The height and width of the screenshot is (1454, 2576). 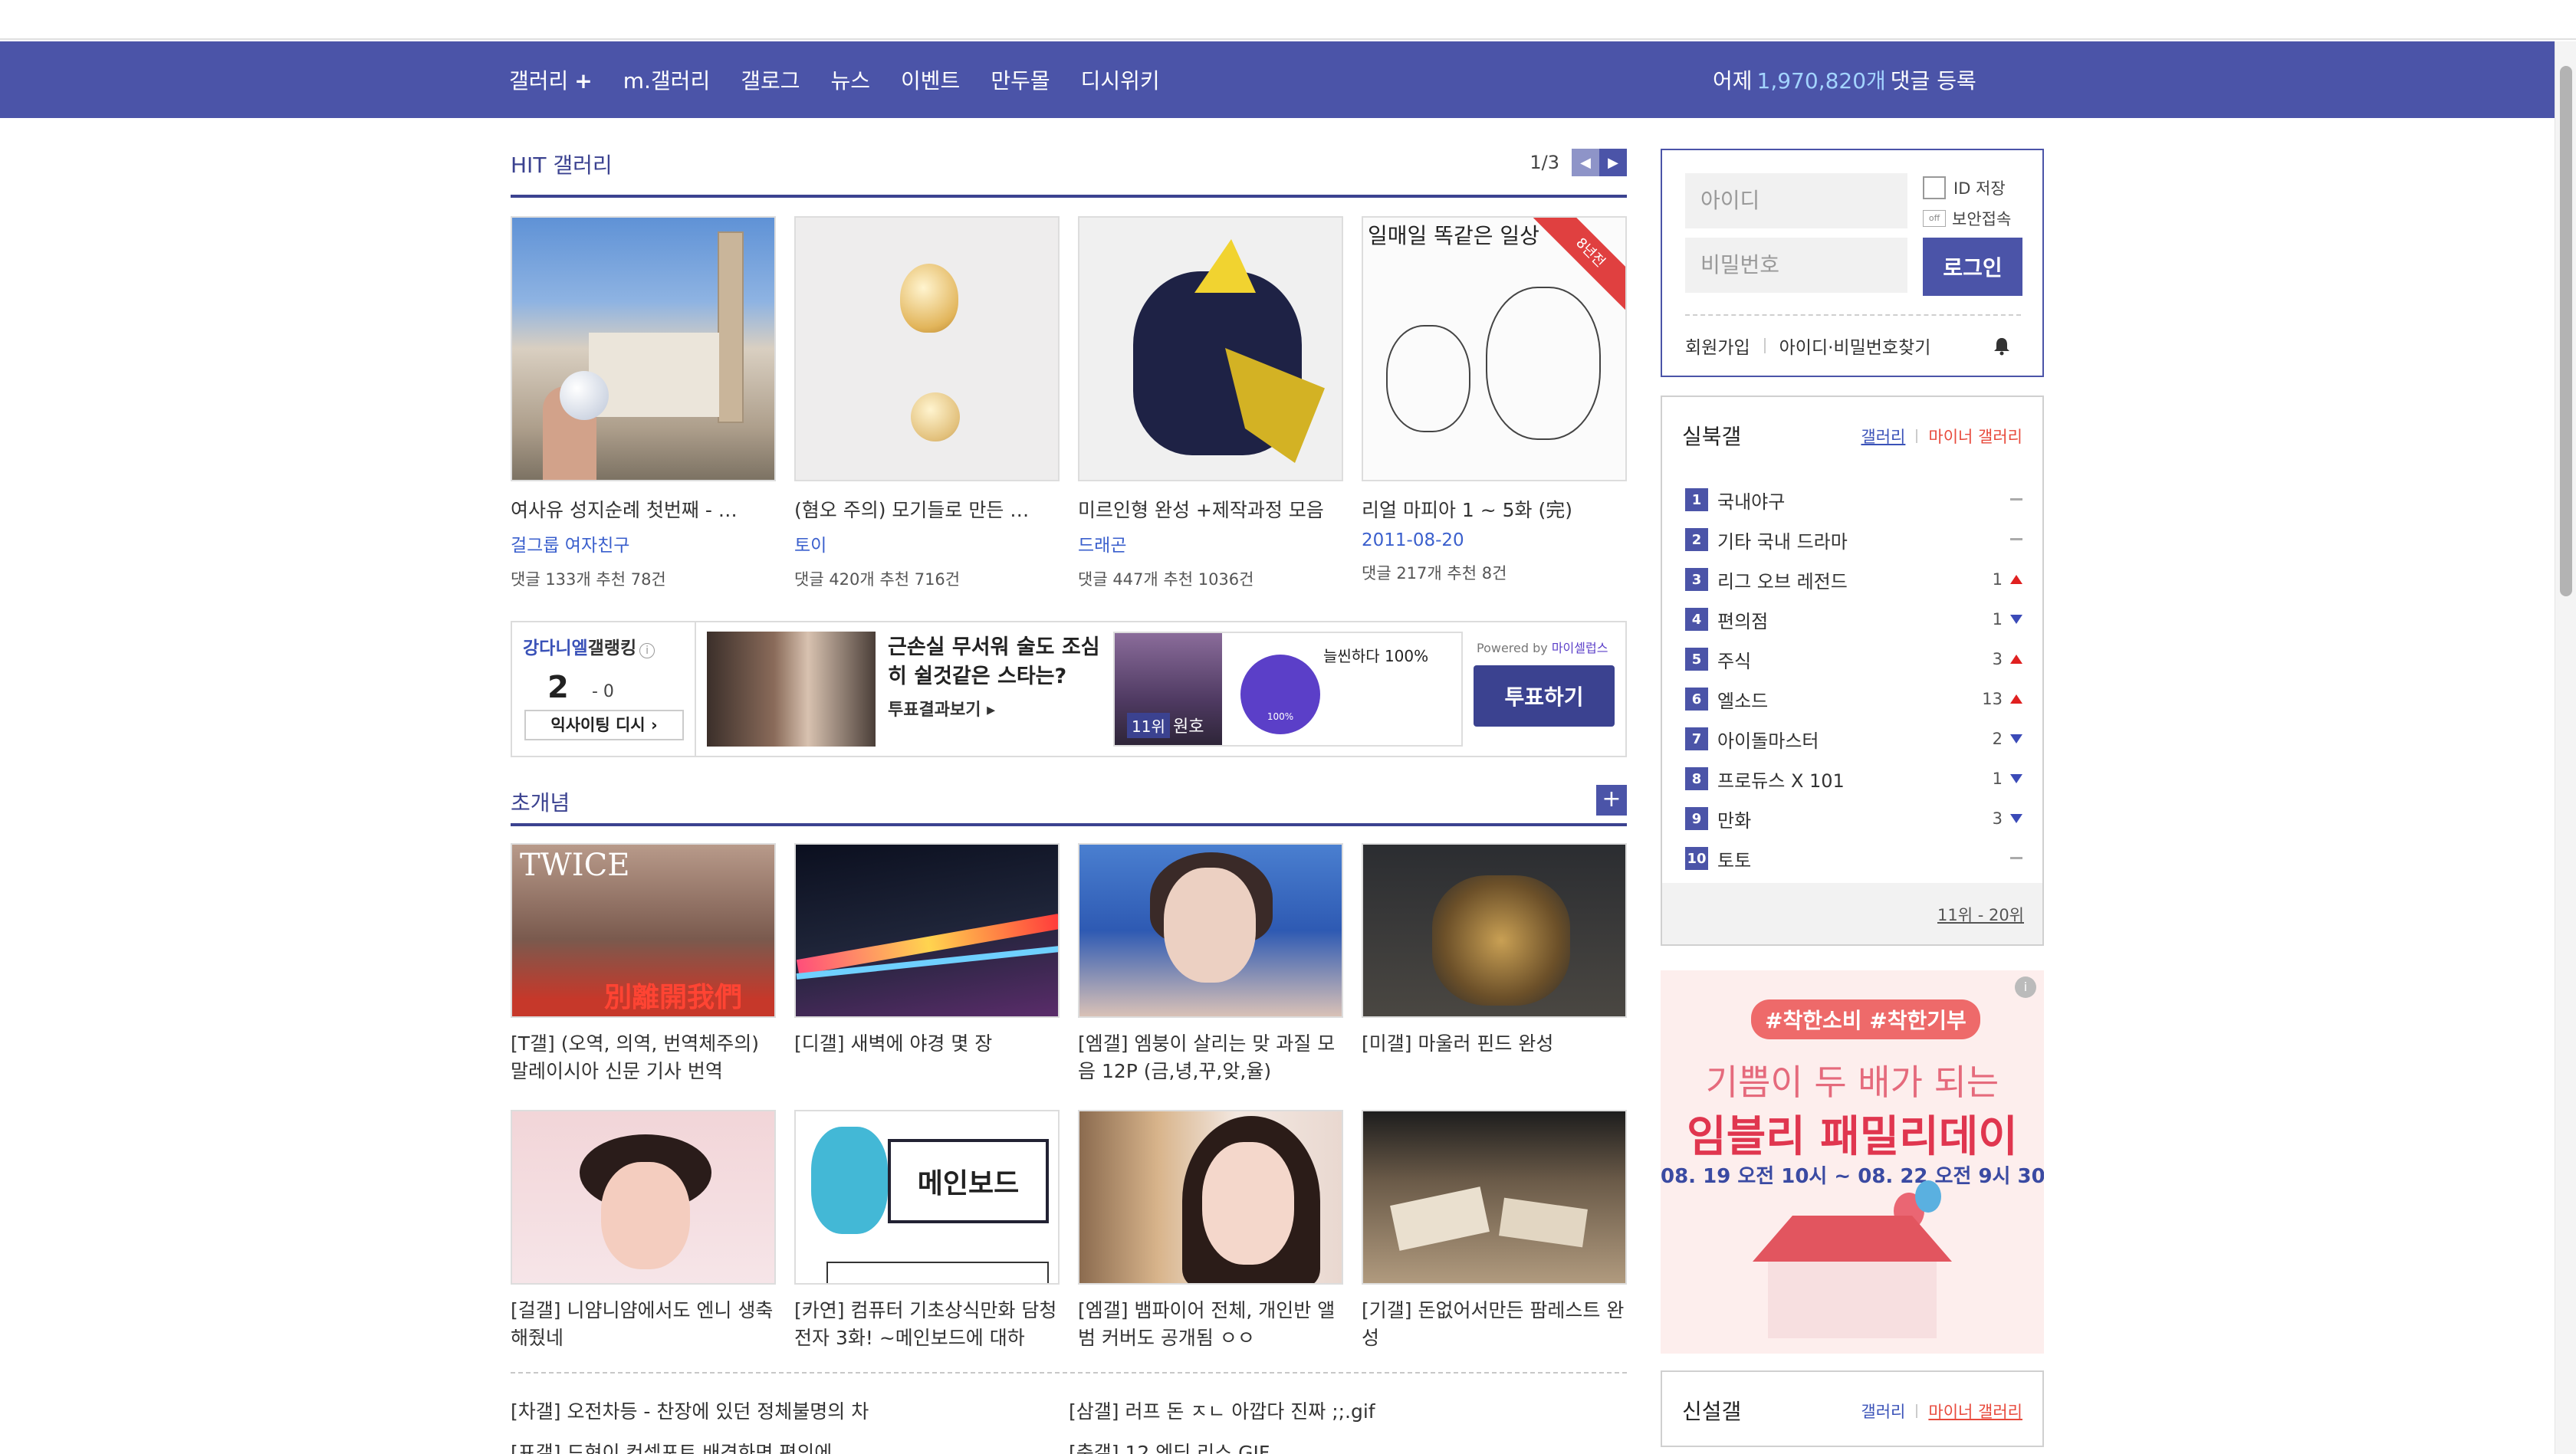 I want to click on hit-gallery-title: HIT 갤러리, so click(x=562, y=164).